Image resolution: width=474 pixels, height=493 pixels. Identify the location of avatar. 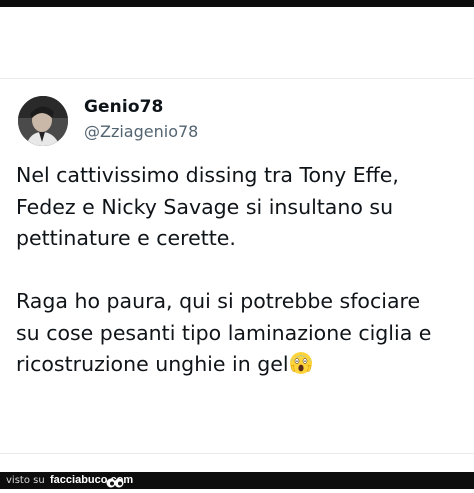
(43, 121).